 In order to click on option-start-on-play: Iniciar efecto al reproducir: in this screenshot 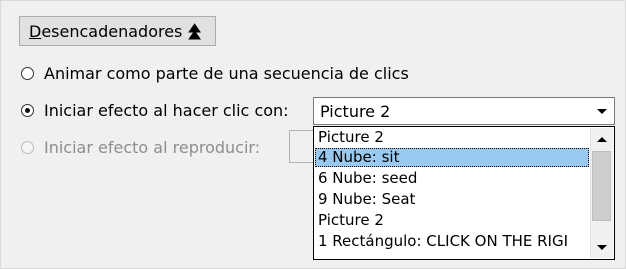, I will do `click(140, 147)`.